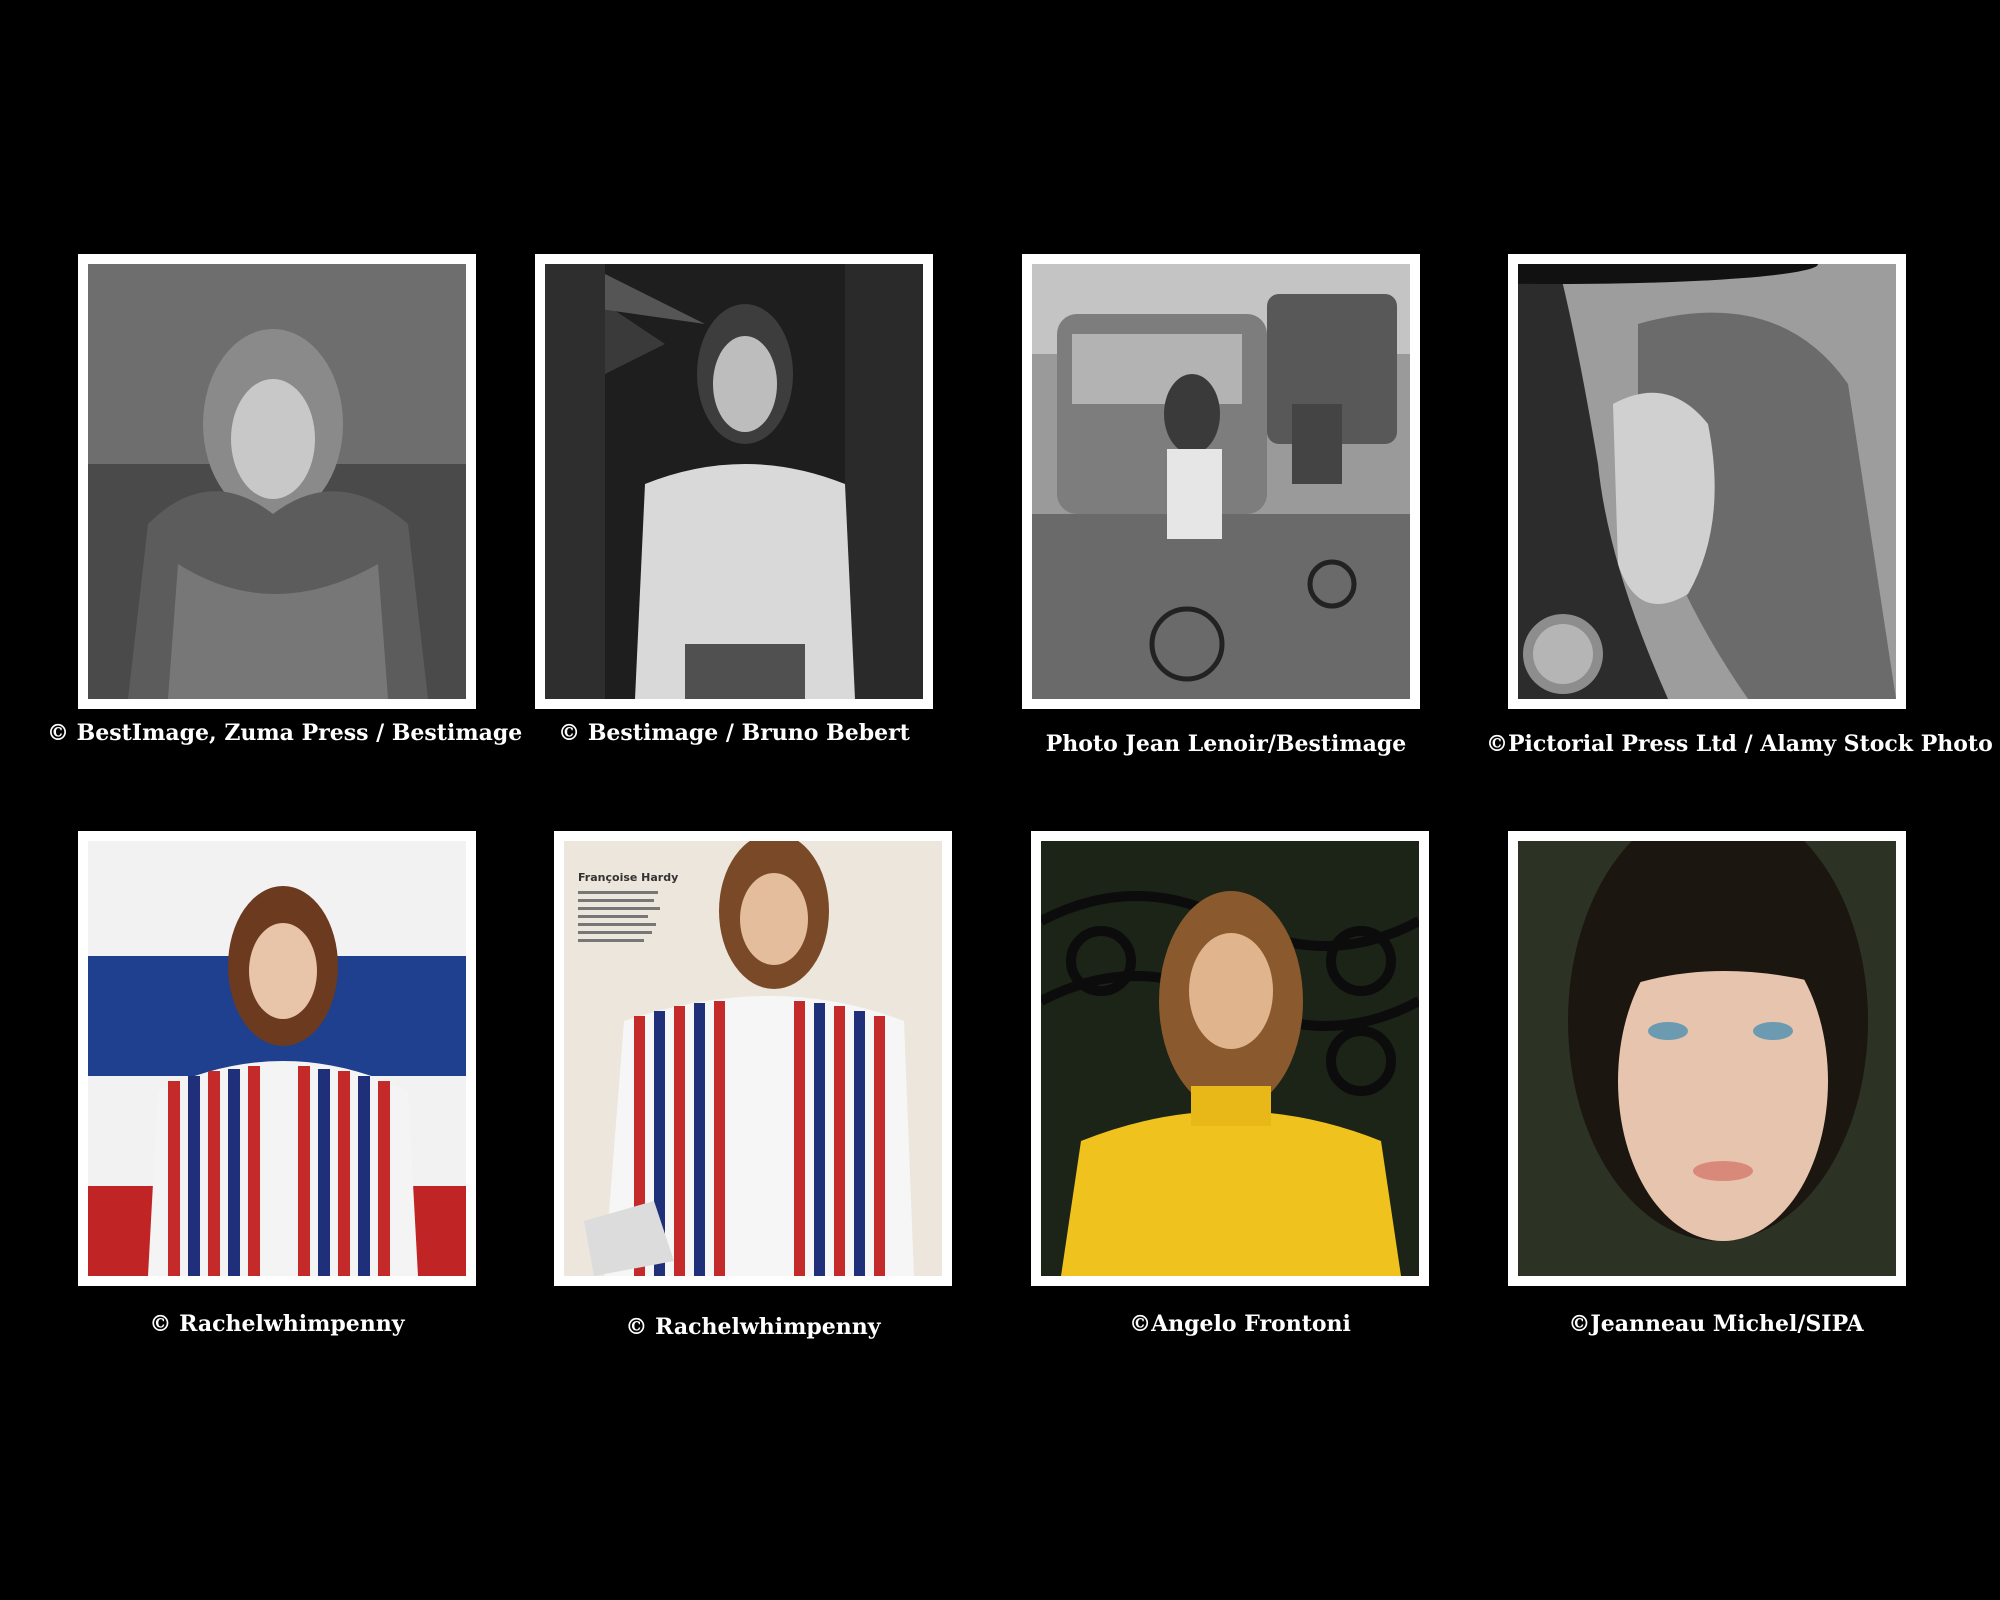  What do you see at coordinates (285, 733) in the screenshot?
I see `caption-1: © BestImage, Zuma Press / Bestimage` at bounding box center [285, 733].